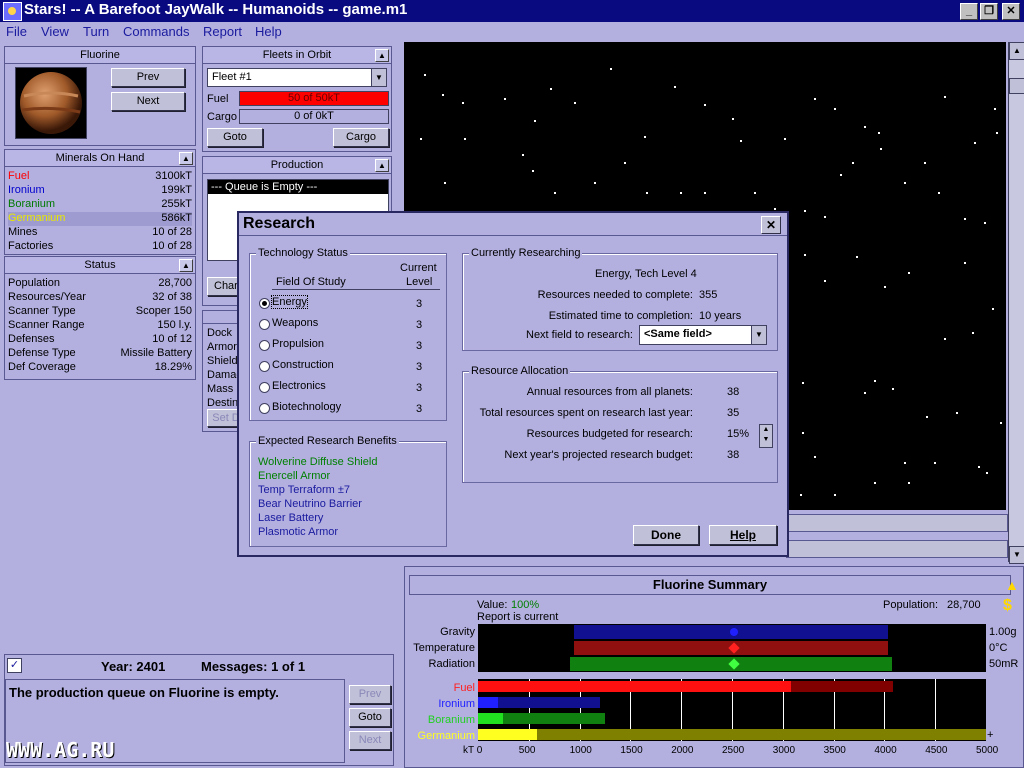 Image resolution: width=1024 pixels, height=768 pixels. Describe the element at coordinates (897, 549) in the screenshot. I see `scanner-toolbar` at that location.